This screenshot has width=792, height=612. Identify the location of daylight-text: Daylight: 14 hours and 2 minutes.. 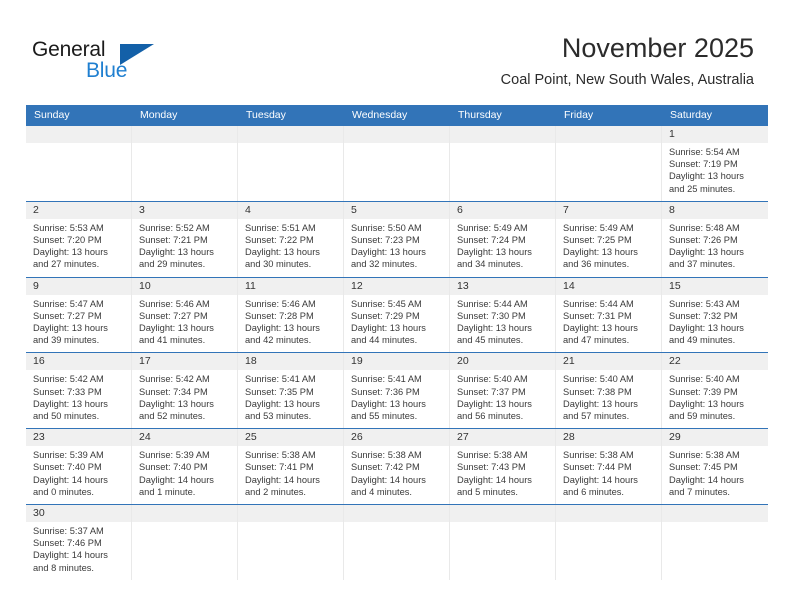
(282, 485).